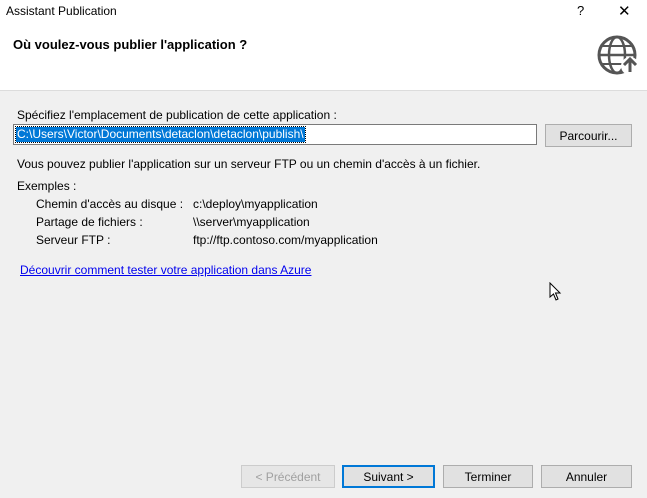 This screenshot has width=647, height=498. What do you see at coordinates (285, 240) in the screenshot?
I see `example-ftp-value: ftp://ftp.contoso.com/myapplication` at bounding box center [285, 240].